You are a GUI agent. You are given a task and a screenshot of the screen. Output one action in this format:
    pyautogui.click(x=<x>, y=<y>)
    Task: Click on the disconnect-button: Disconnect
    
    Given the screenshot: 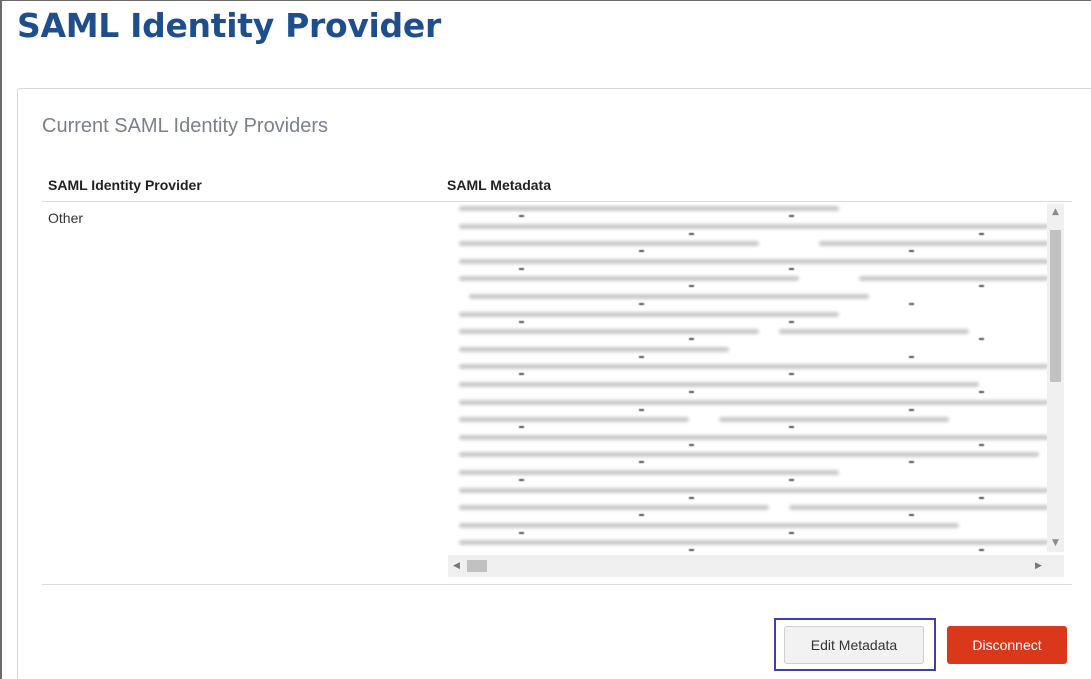 What is the action you would take?
    pyautogui.click(x=1007, y=645)
    